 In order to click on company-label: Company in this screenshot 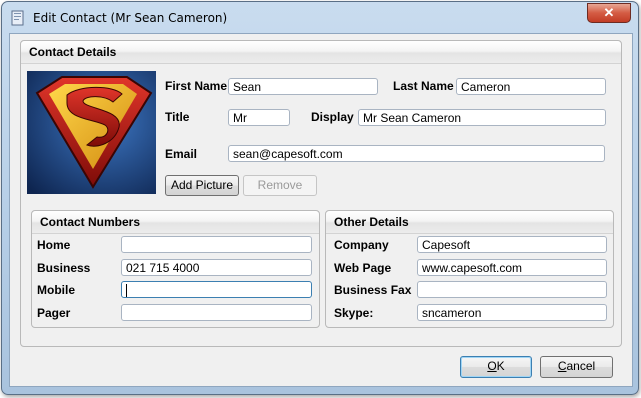, I will do `click(361, 245)`.